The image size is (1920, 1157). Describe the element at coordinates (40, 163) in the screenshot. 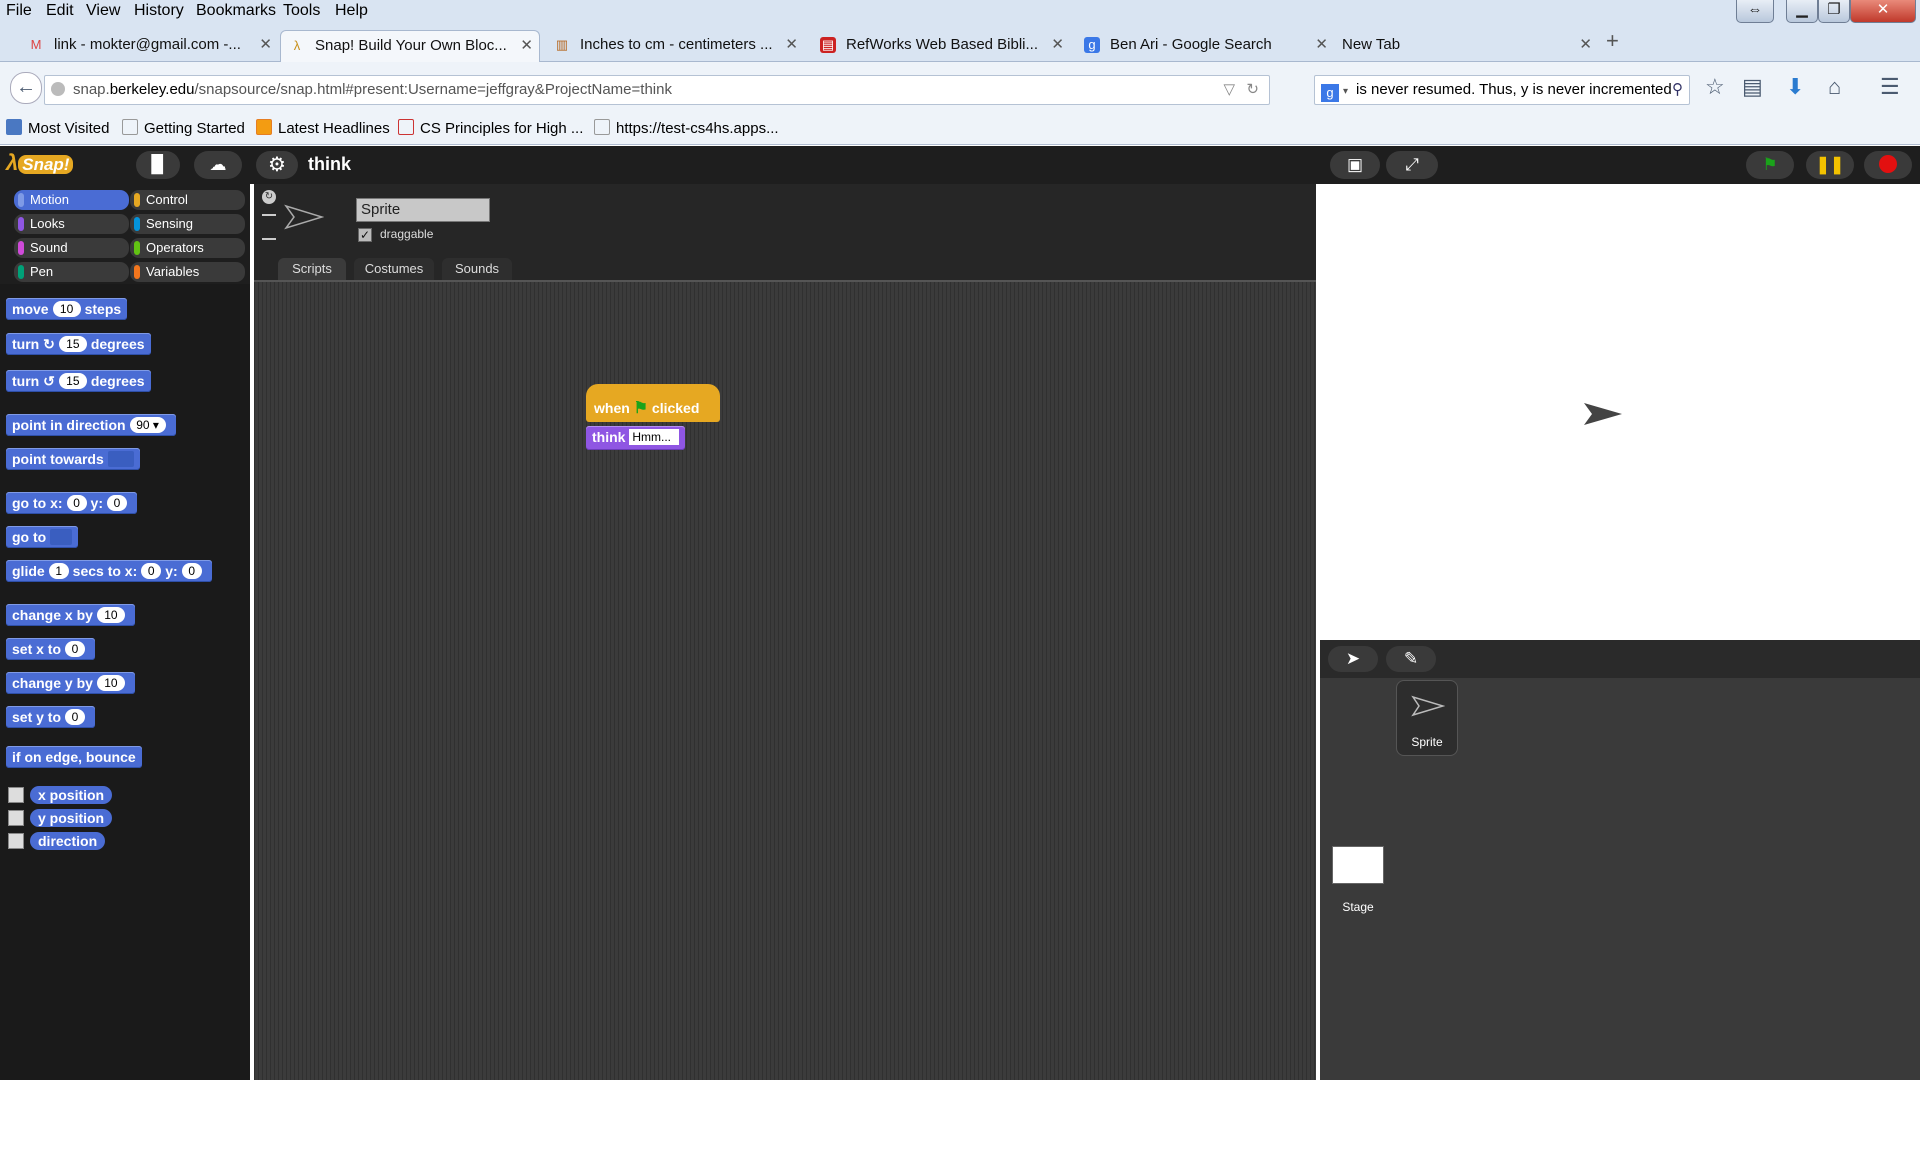

I see `snap-logo: λ Snap!` at that location.